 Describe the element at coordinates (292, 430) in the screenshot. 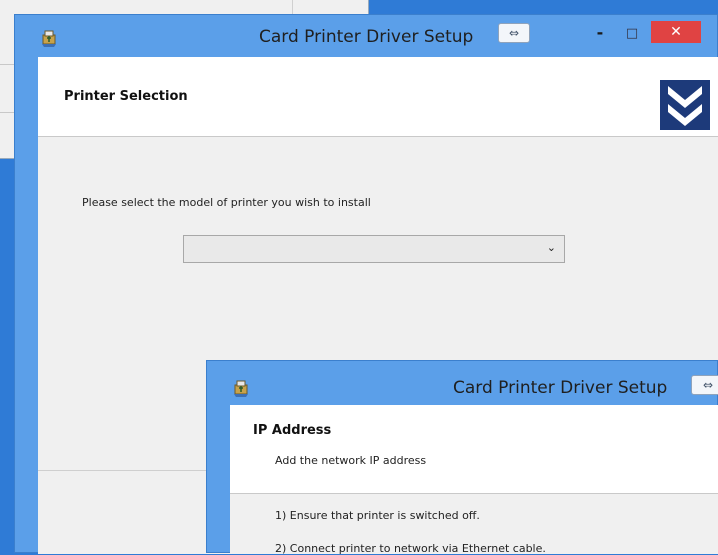

I see `page-title: IP Address` at that location.